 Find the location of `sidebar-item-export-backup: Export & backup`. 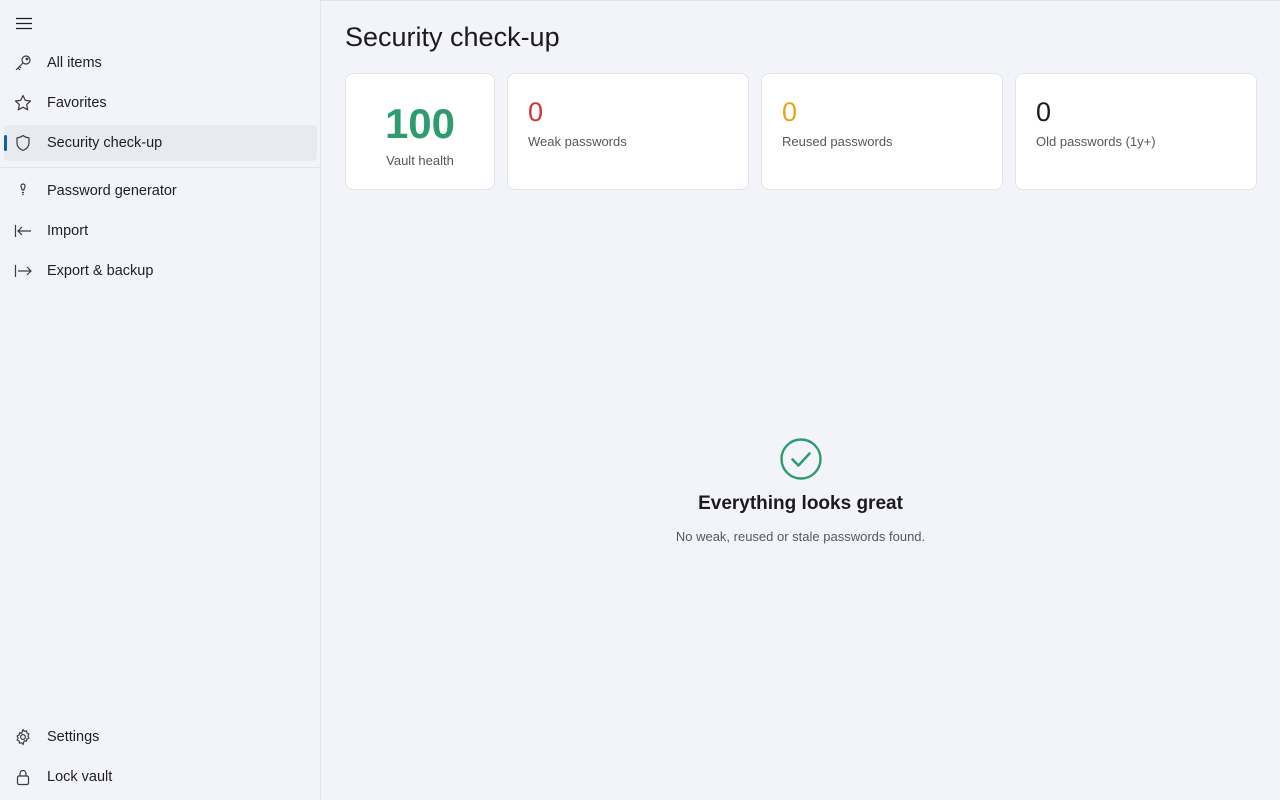

sidebar-item-export-backup: Export & backup is located at coordinates (160, 271).